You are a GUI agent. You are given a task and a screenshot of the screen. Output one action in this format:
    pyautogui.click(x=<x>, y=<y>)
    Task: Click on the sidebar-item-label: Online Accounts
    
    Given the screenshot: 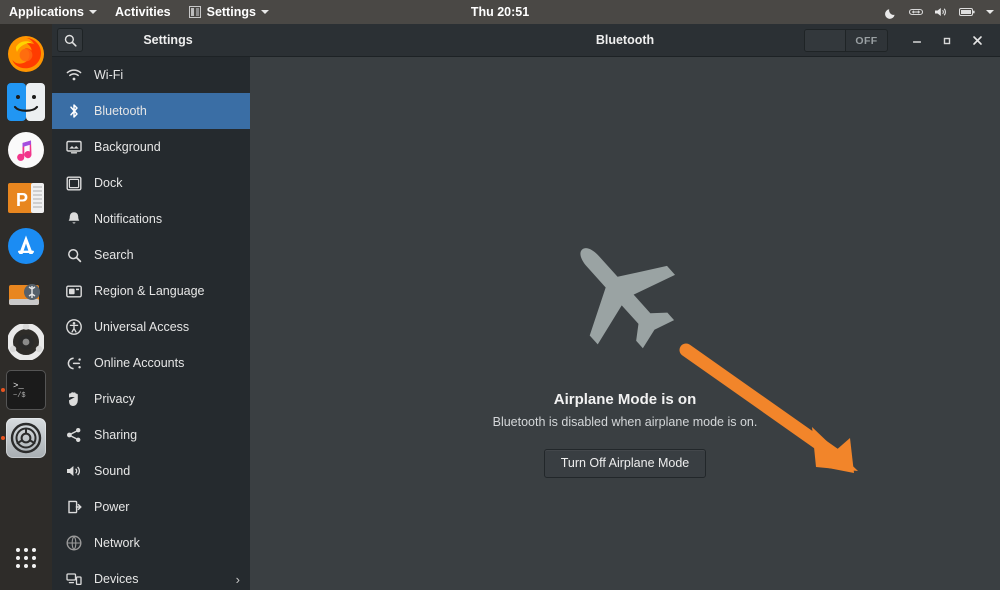 What is the action you would take?
    pyautogui.click(x=139, y=363)
    